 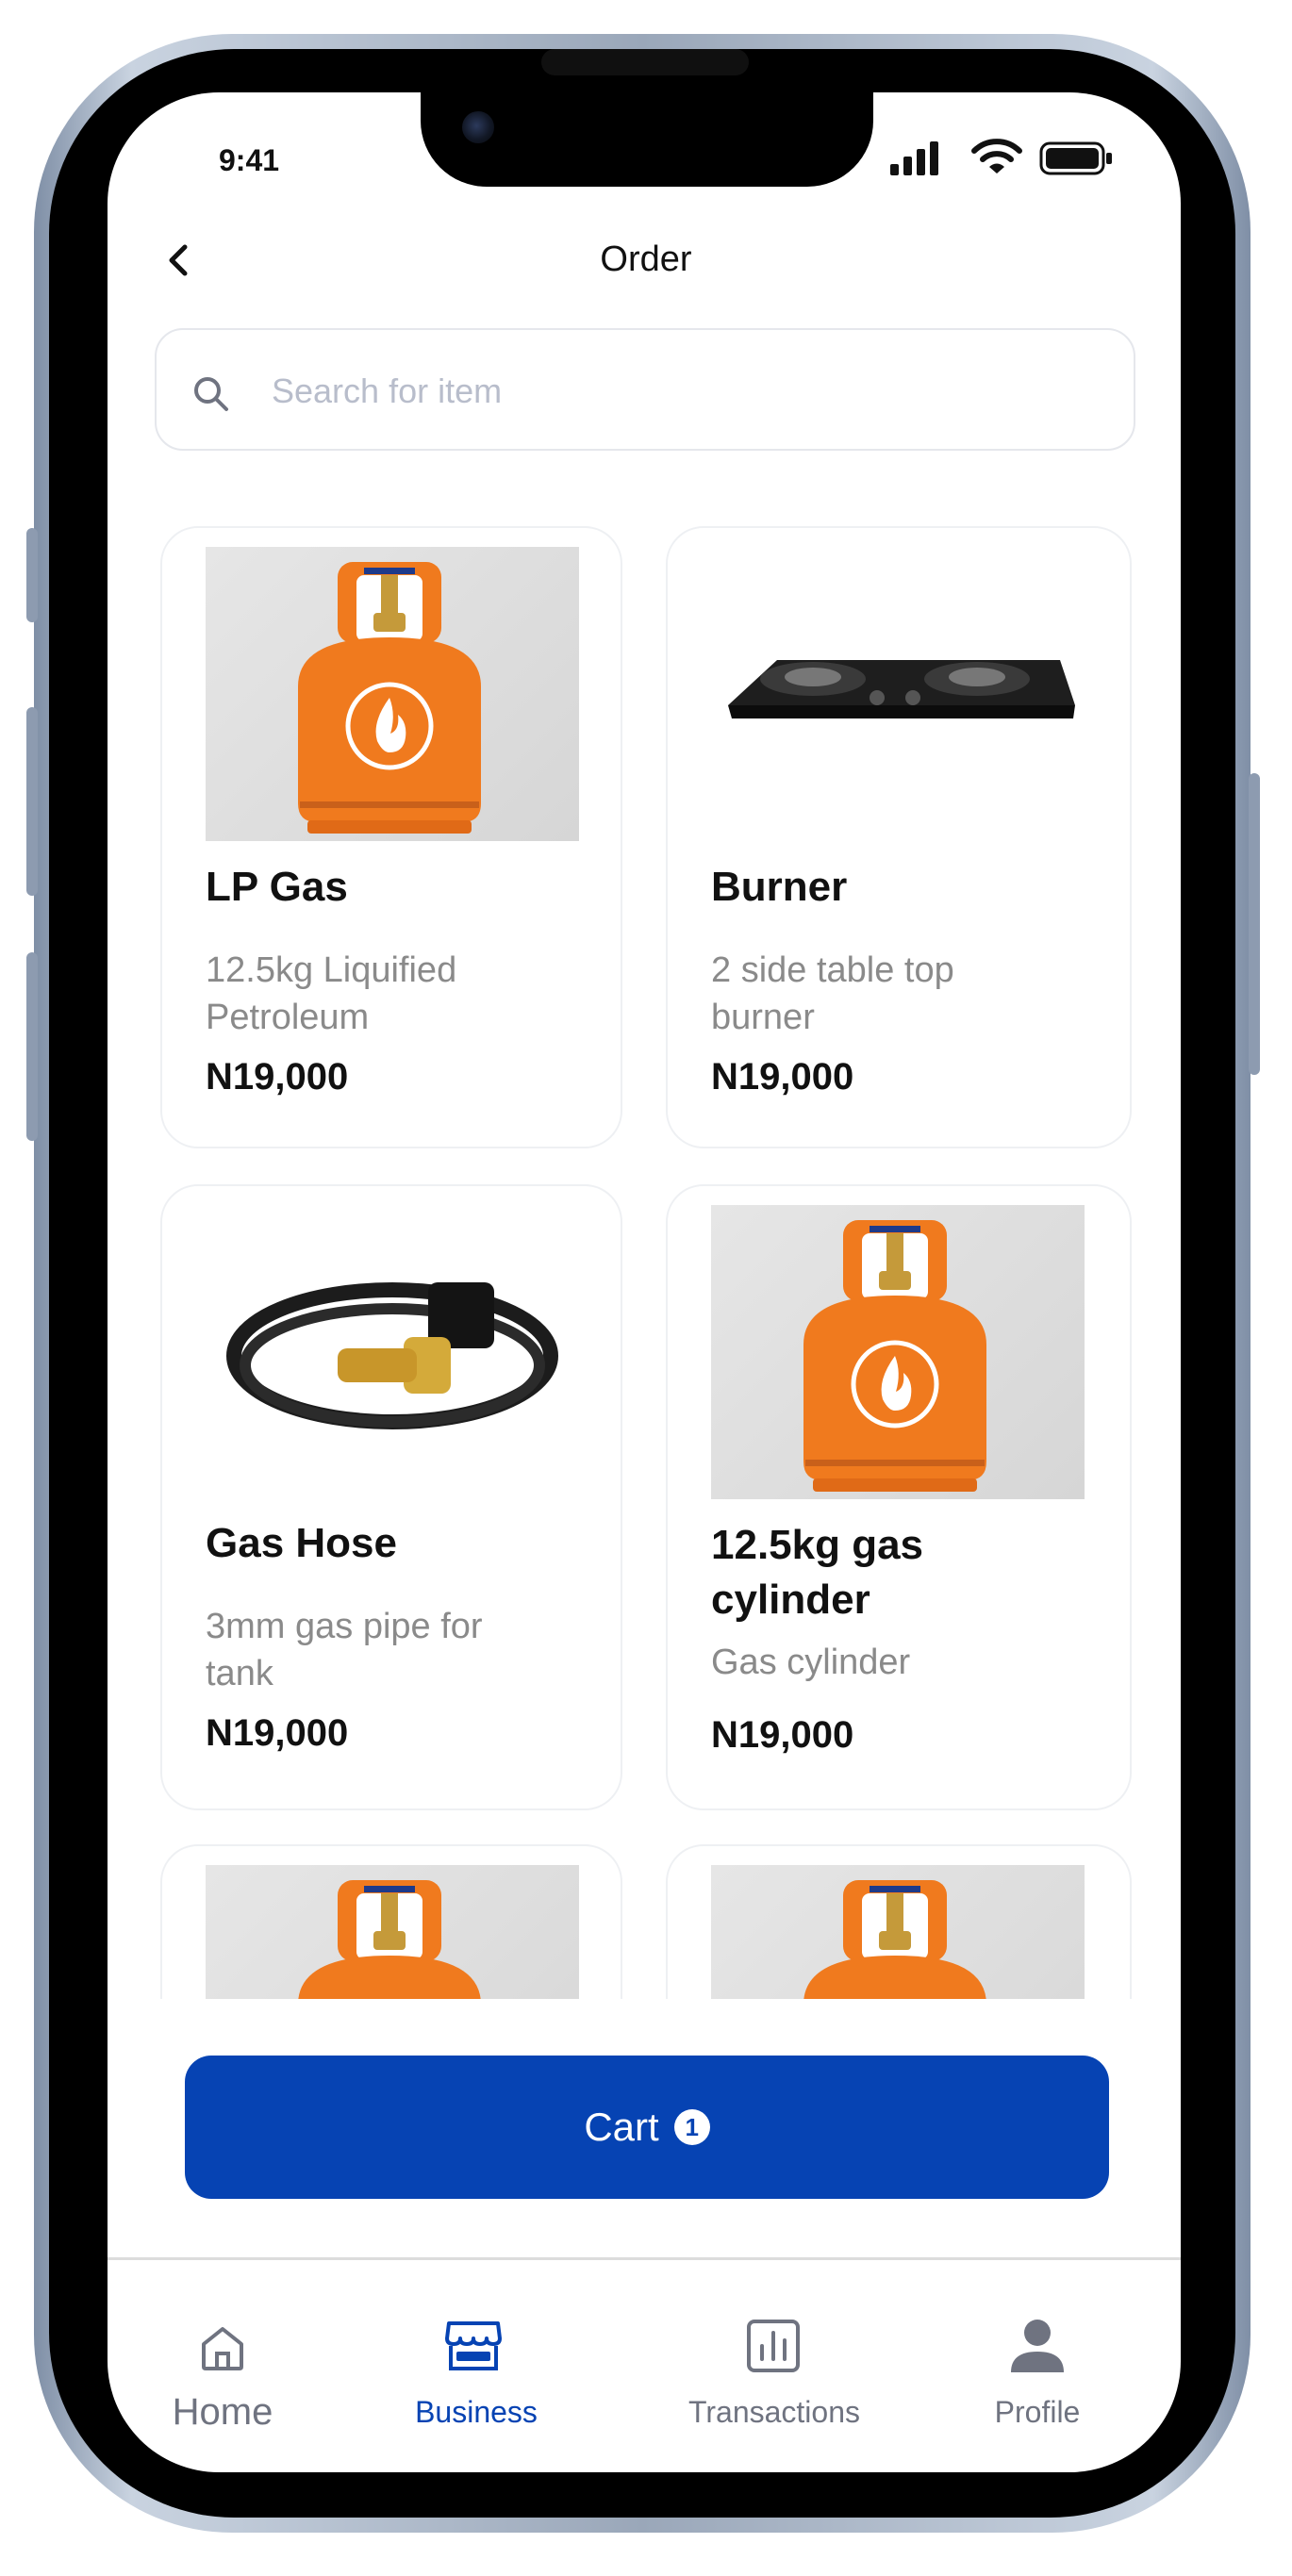 I want to click on nav-label-transactions: Transactions, so click(x=774, y=2412).